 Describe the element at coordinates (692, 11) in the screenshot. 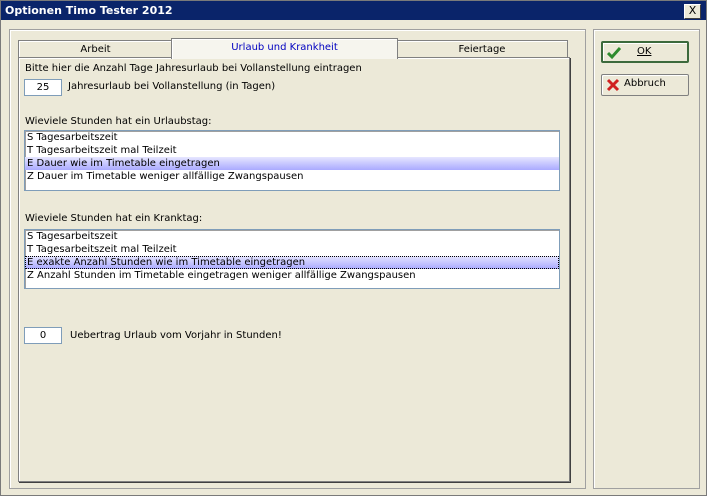

I see `close-button: X` at that location.